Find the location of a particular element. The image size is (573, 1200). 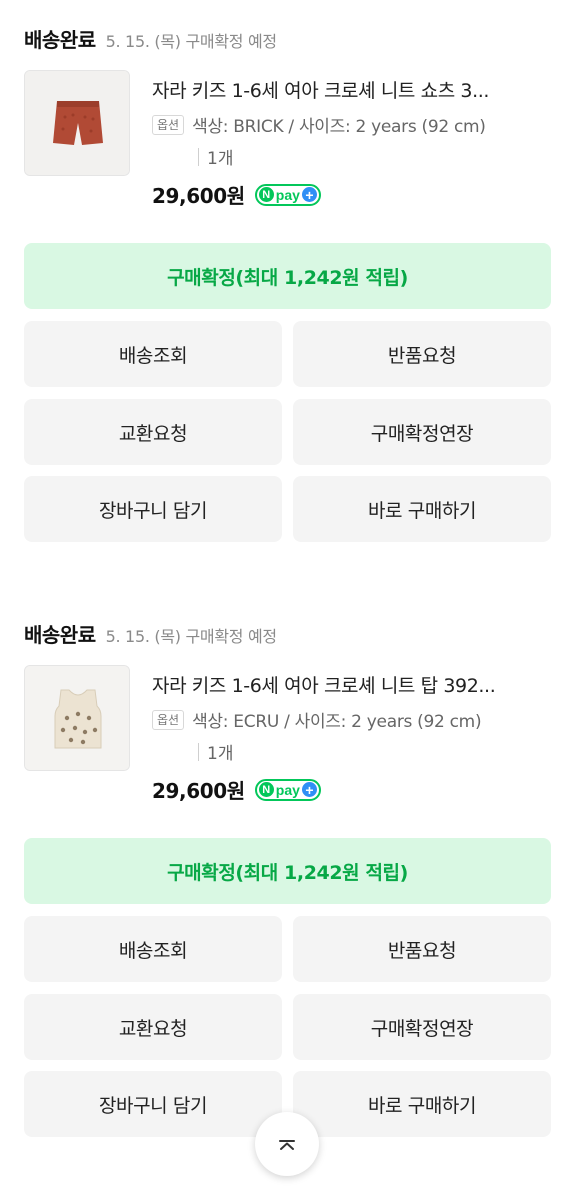

scroll-to-top-button is located at coordinates (287, 1144).